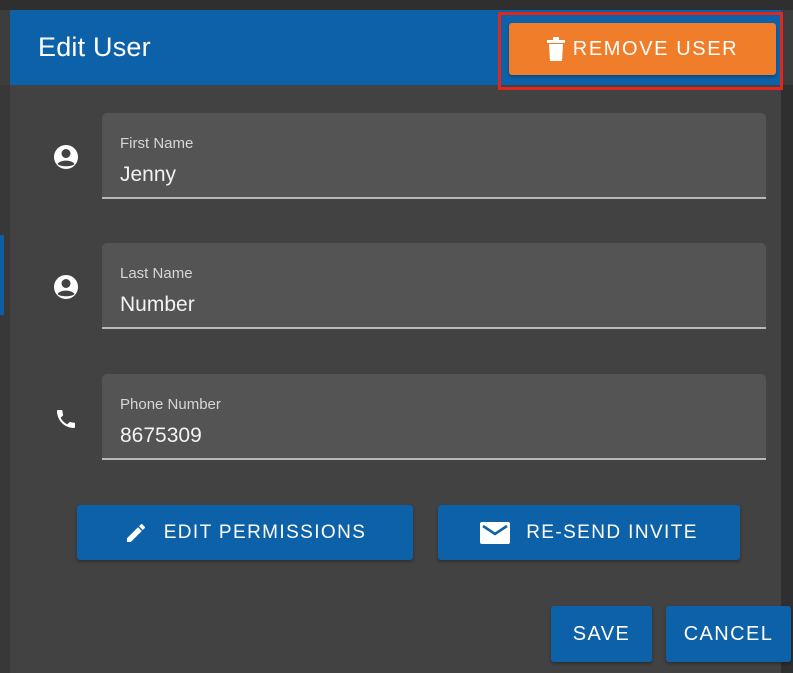 This screenshot has height=673, width=793. I want to click on cancel-label: CANCEL, so click(728, 633).